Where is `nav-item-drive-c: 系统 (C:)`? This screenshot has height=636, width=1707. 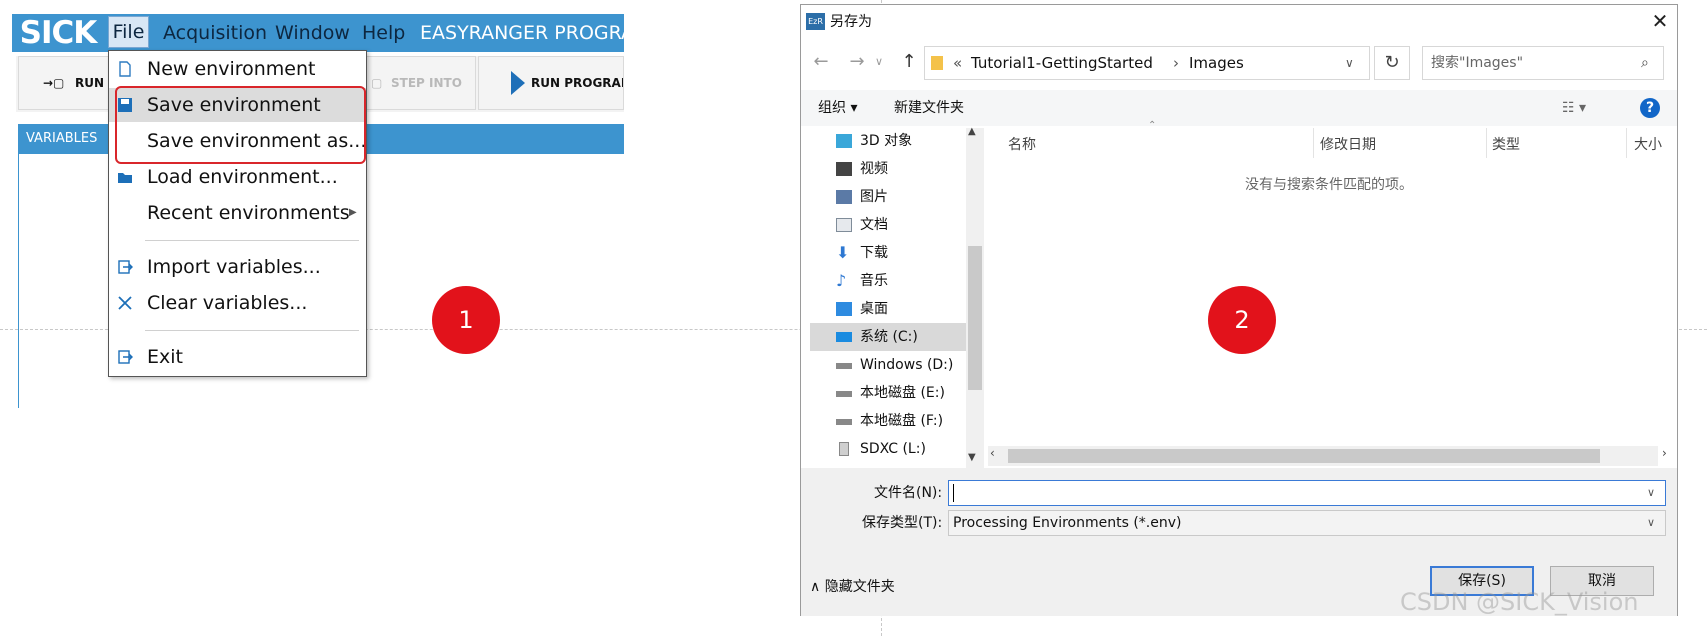
nav-item-drive-c: 系统 (C:) is located at coordinates (895, 337).